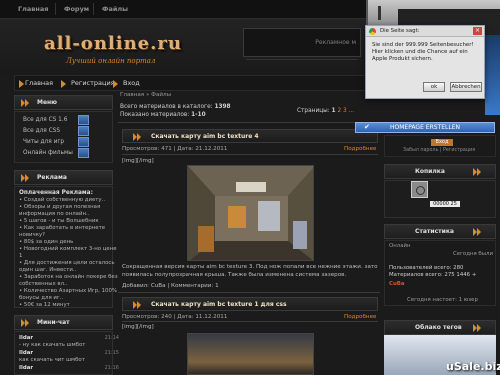 This screenshot has height=375, width=500. Describe the element at coordinates (442, 300) in the screenshot. I see `online-today-joined: Сегодня наcтоeт: 1 юзер` at that location.